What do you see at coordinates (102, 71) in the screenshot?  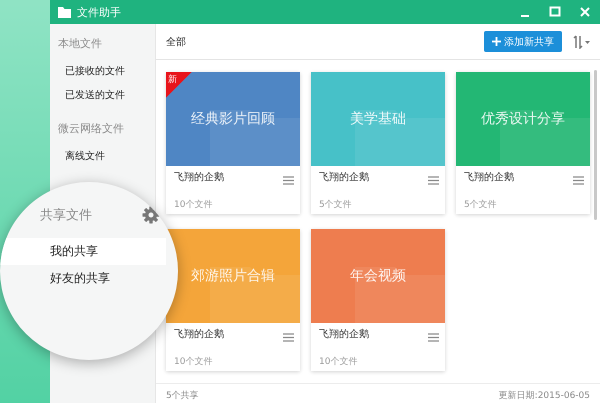 I see `sidebar-item: 已接收的文件` at bounding box center [102, 71].